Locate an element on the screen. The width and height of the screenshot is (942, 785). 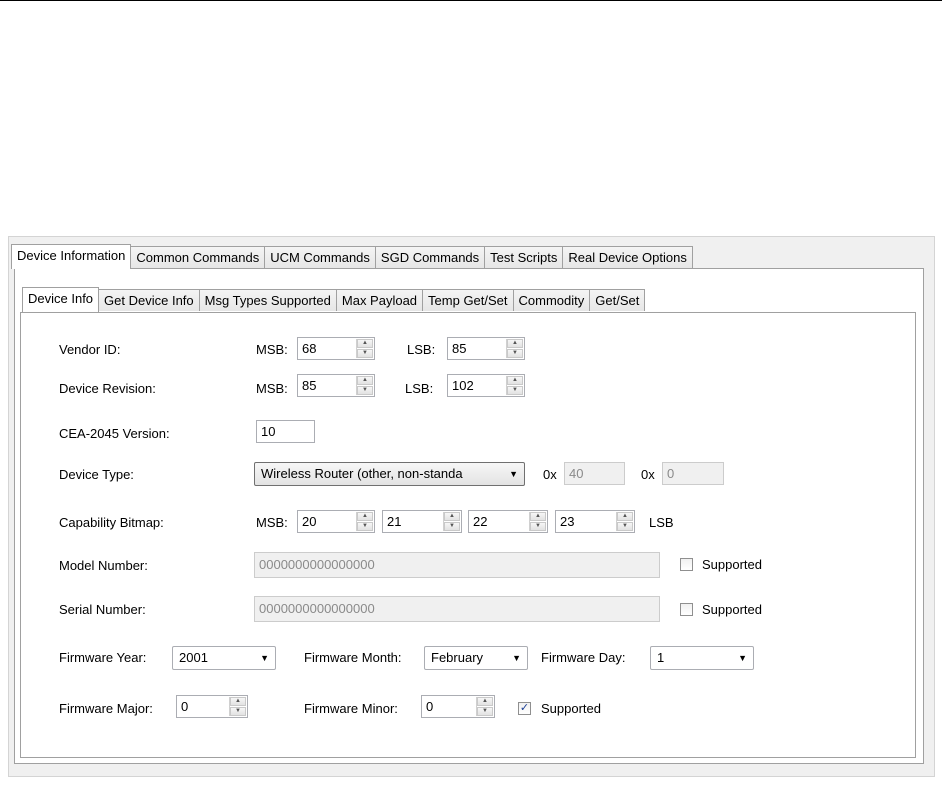
firmware-minor-label: Firmware Minor: is located at coordinates (351, 708).